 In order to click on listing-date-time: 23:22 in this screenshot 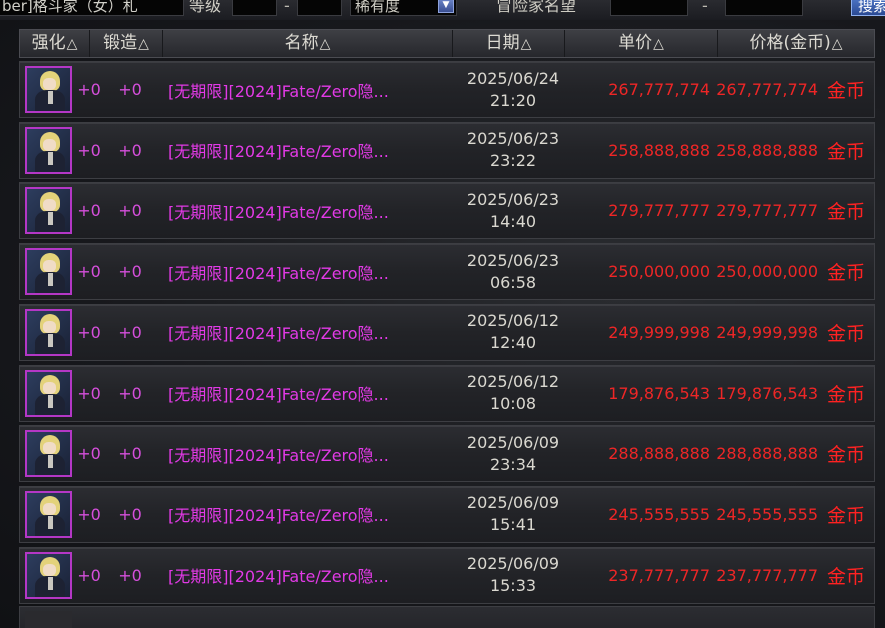, I will do `click(513, 161)`.